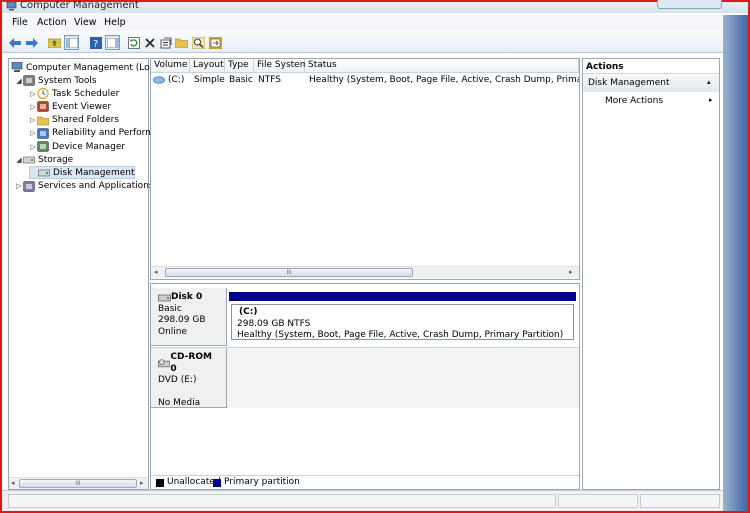  I want to click on menu-file: File, so click(20, 22).